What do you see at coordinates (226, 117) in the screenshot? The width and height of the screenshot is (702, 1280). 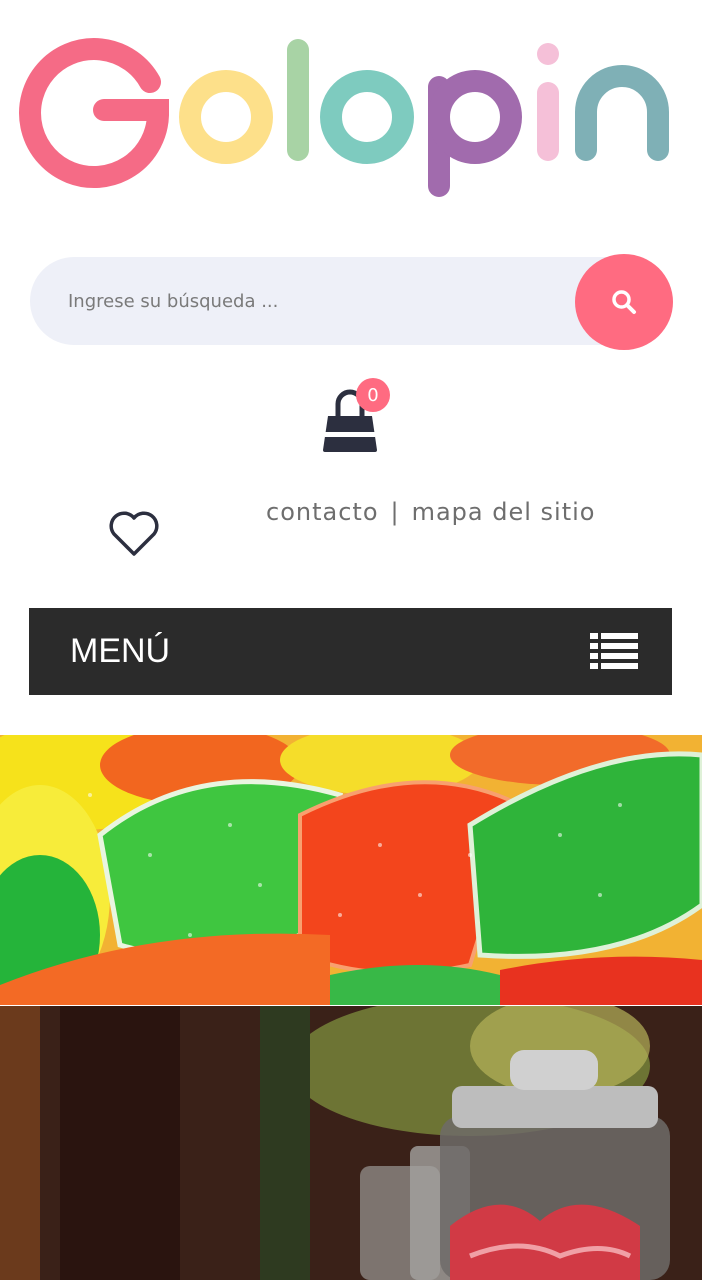 I see `logo-letter-o` at bounding box center [226, 117].